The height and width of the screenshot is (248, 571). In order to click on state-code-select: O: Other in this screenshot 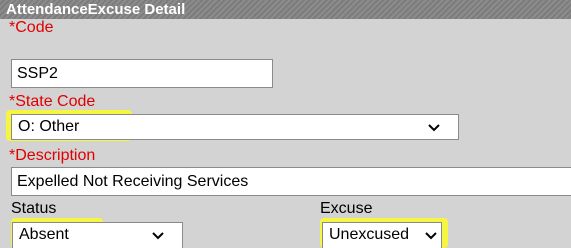, I will do `click(235, 127)`.